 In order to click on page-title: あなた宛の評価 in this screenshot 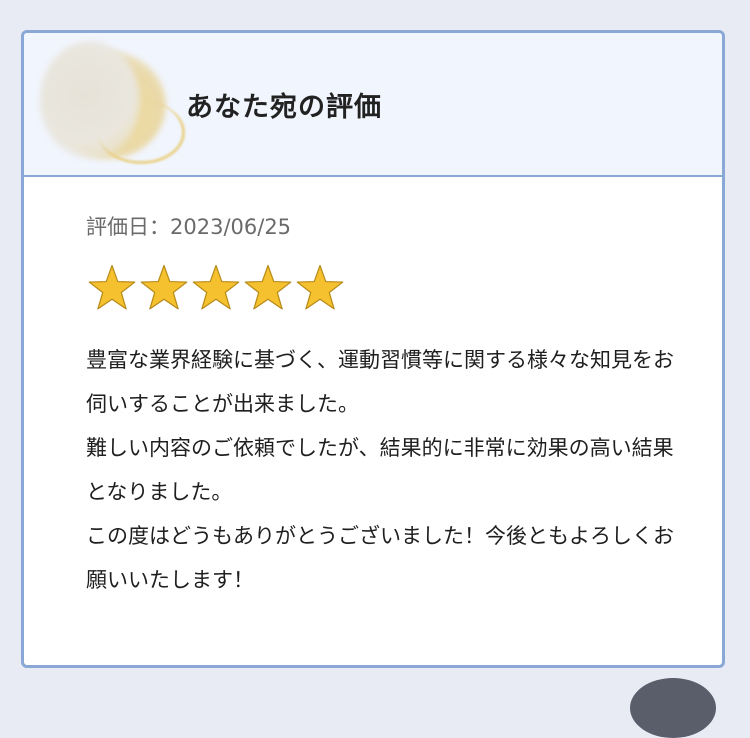, I will do `click(284, 107)`.